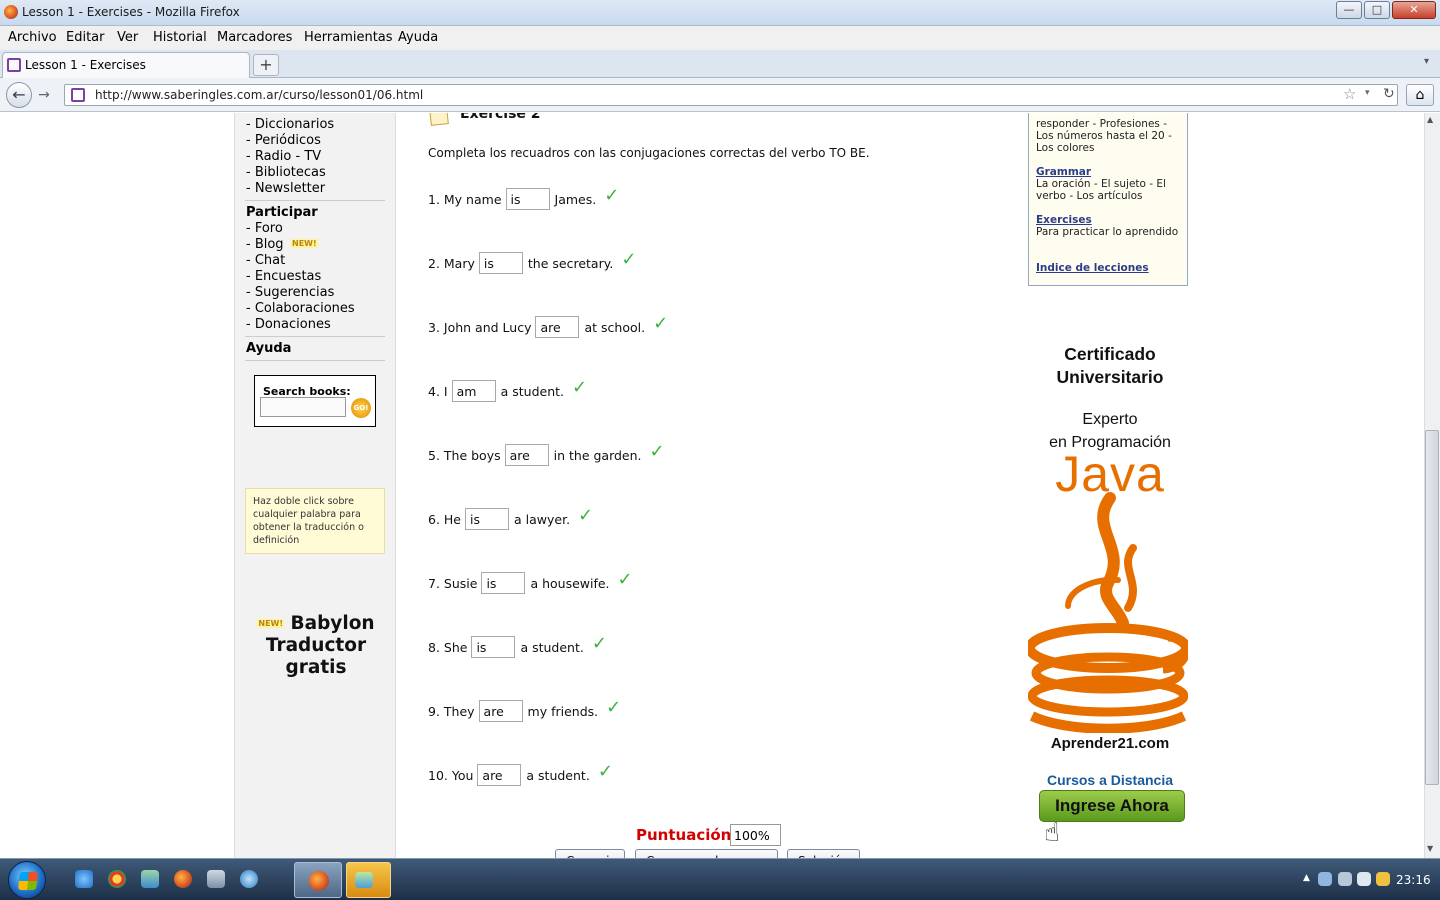  What do you see at coordinates (1430, 119) in the screenshot?
I see `scroll-up-arrow-icon: ▲` at bounding box center [1430, 119].